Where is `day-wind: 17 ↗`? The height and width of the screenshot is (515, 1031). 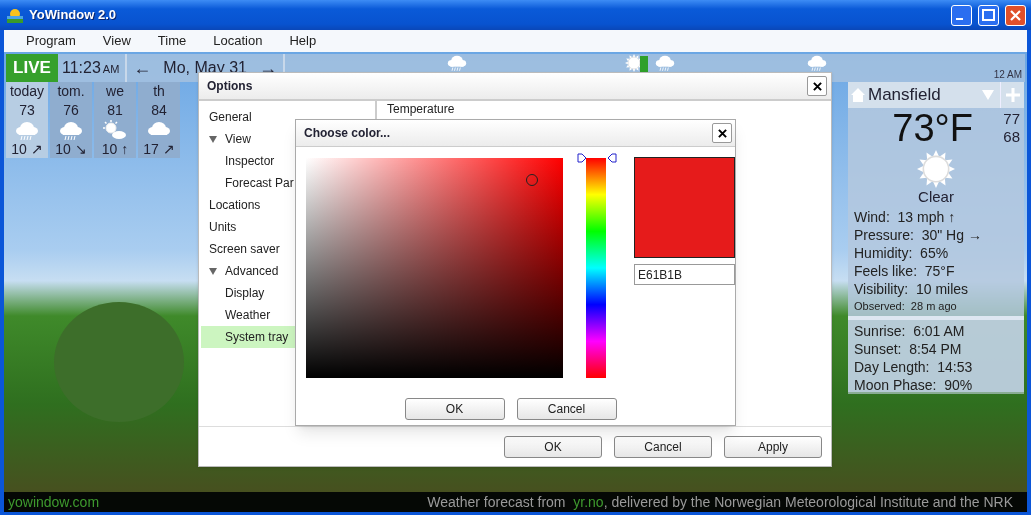
day-wind: 17 ↗ is located at coordinates (159, 149).